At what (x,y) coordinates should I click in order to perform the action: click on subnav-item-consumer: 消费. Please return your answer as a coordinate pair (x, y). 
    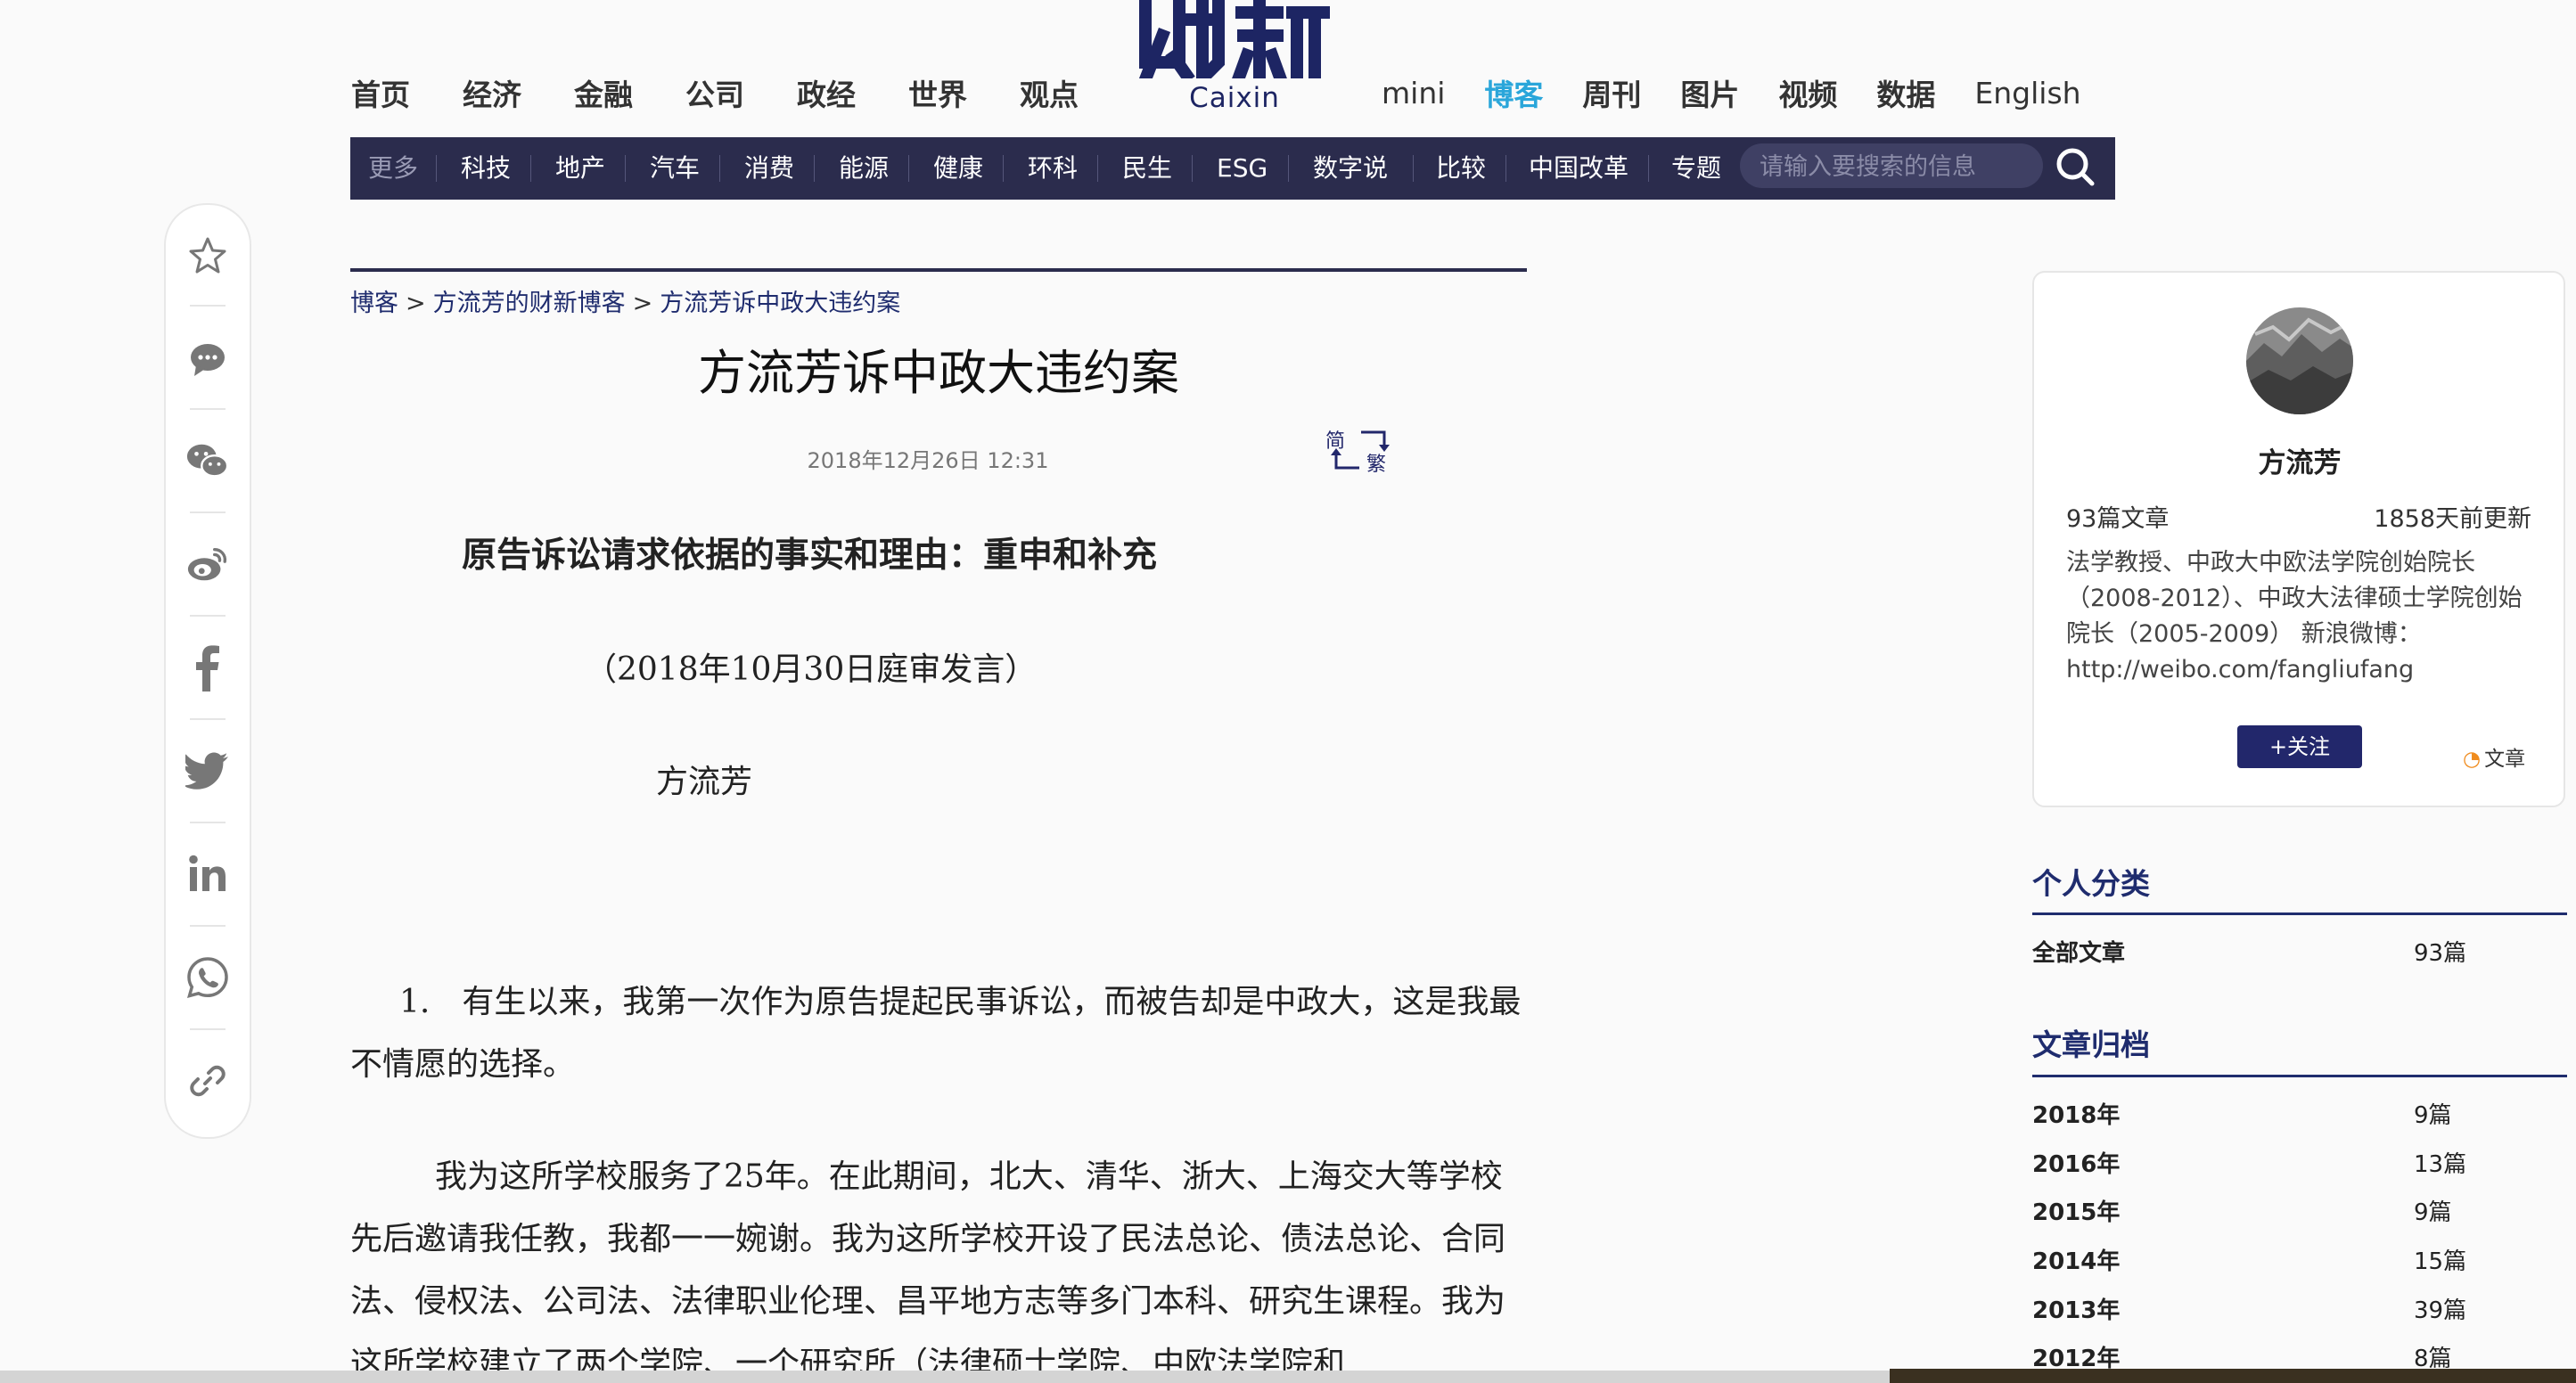
    Looking at the image, I should click on (769, 168).